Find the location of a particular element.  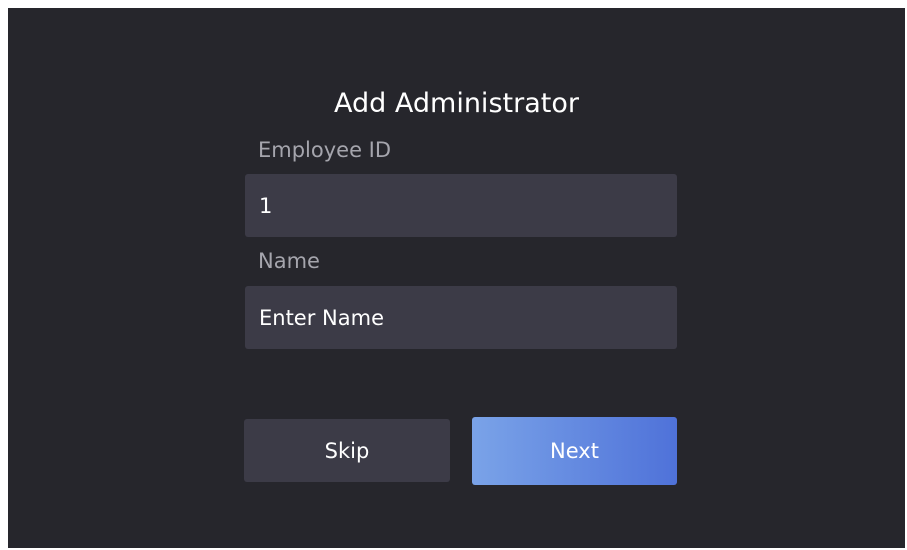

page-title: Add Administrator is located at coordinates (456, 103).